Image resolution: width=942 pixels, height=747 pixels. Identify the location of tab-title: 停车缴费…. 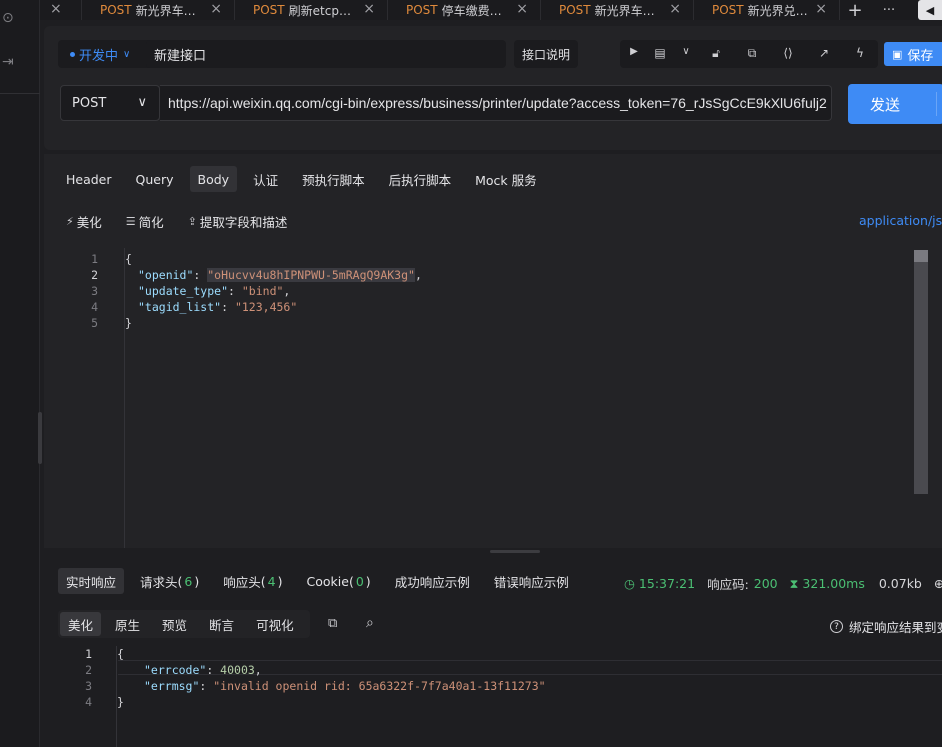
(471, 10).